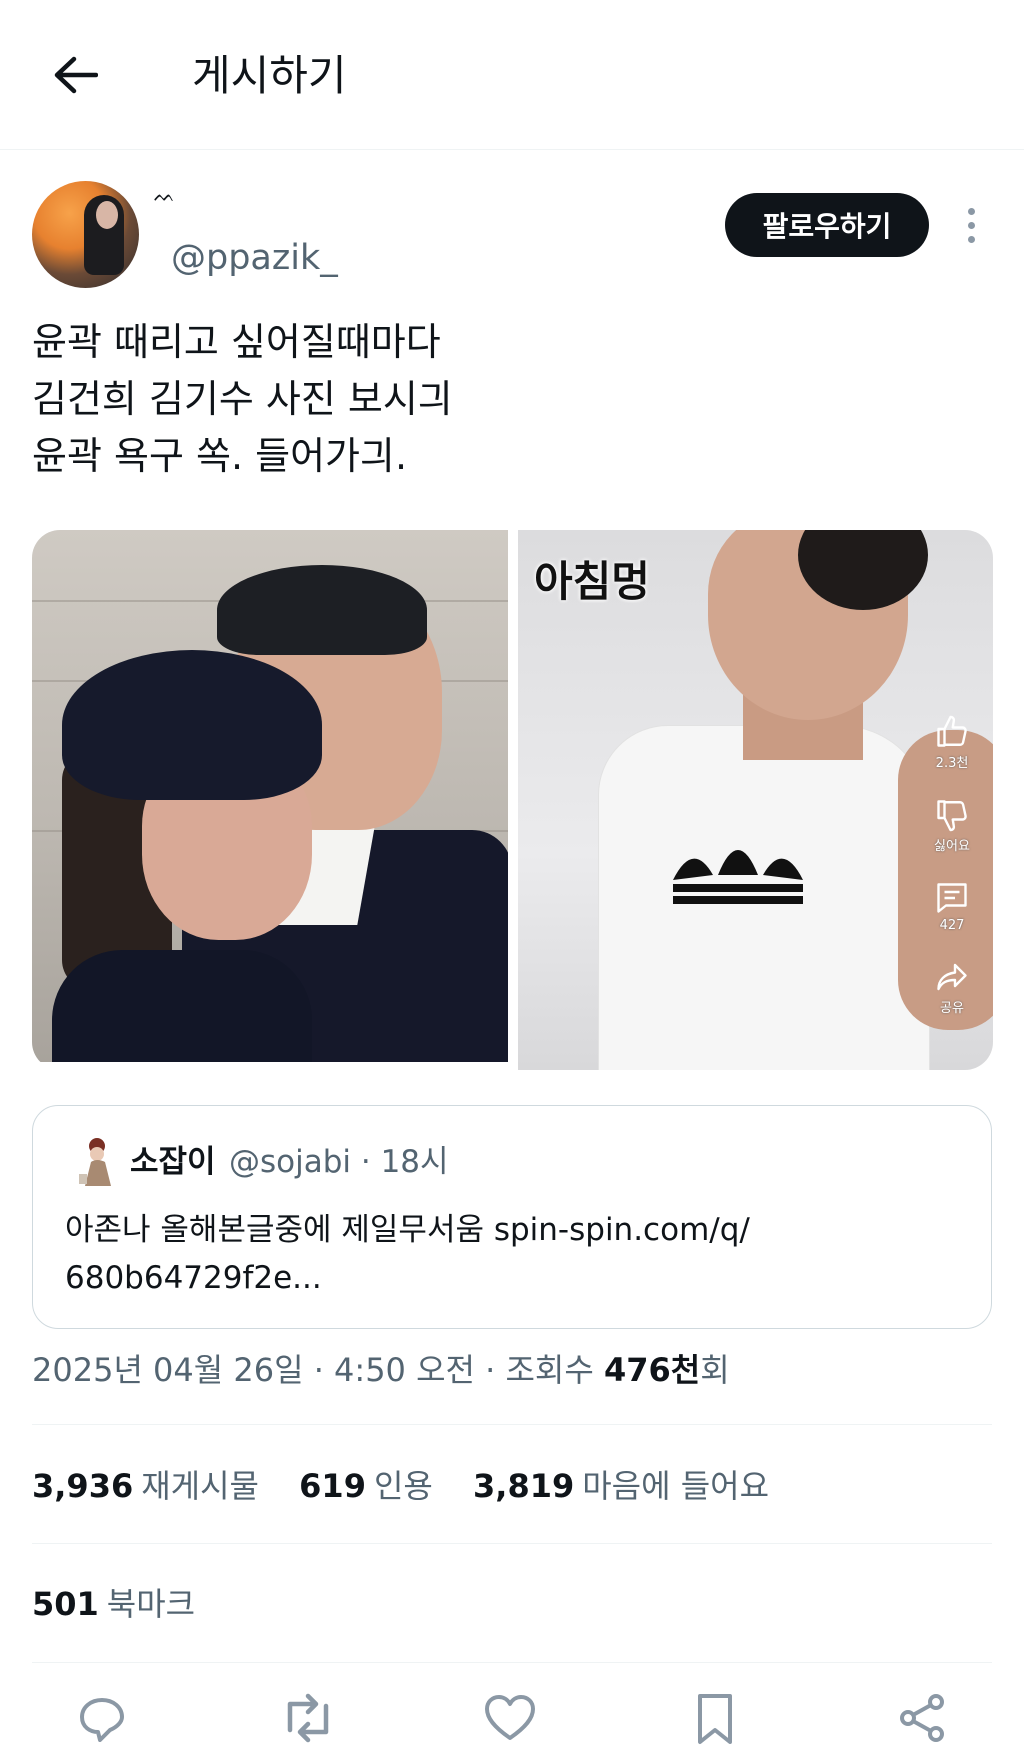 Image resolution: width=1024 pixels, height=1750 pixels. What do you see at coordinates (85, 234) in the screenshot?
I see `author-avatar` at bounding box center [85, 234].